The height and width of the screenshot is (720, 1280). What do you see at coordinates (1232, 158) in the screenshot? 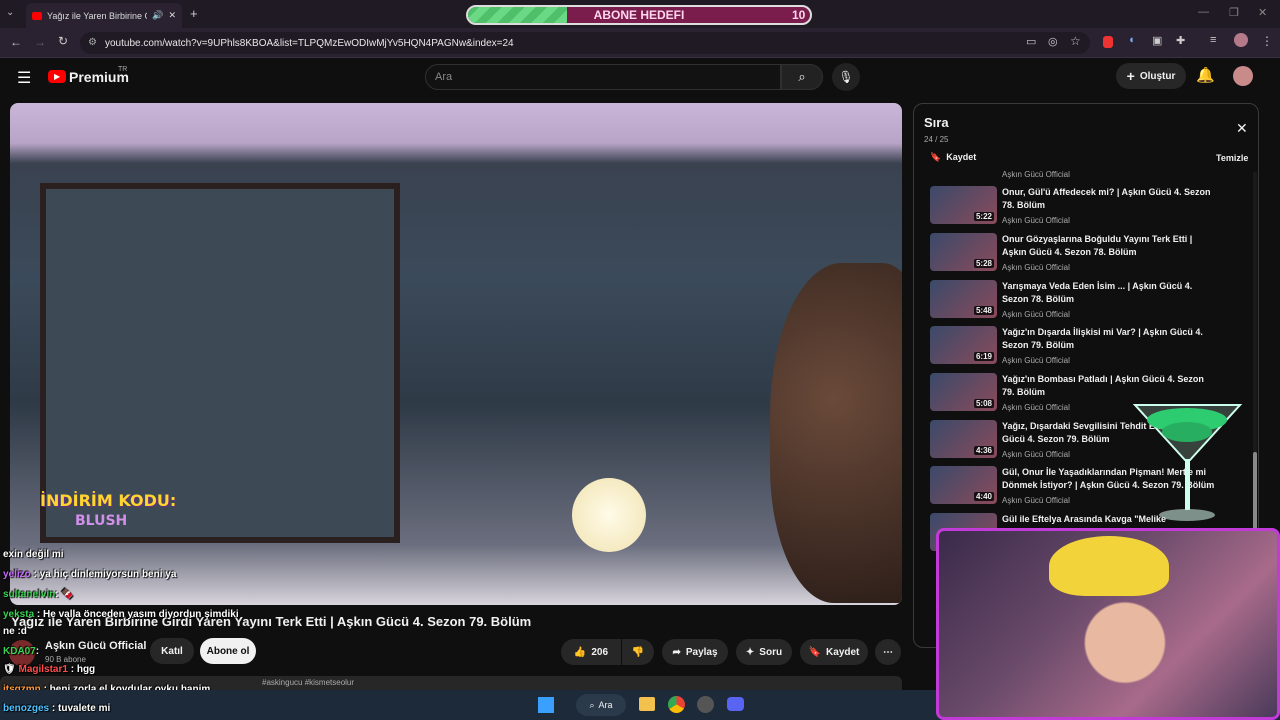
I see `queue-clear-button: Temizle` at bounding box center [1232, 158].